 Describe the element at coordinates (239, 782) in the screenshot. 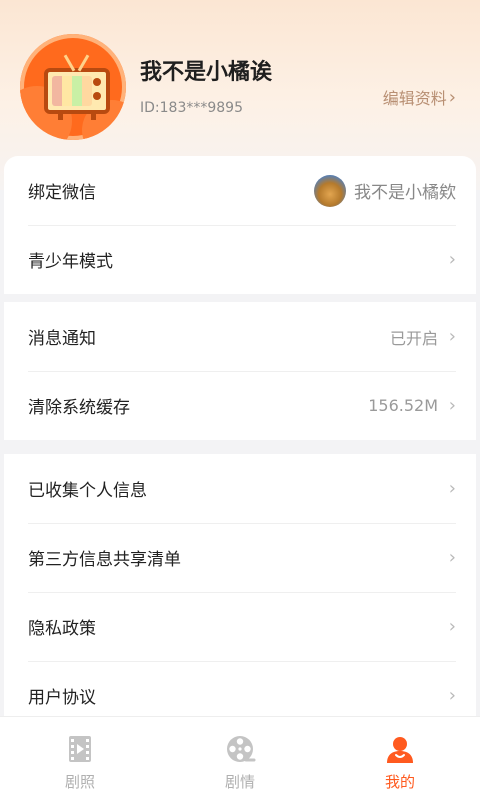

I see `tab-label: 剧情` at that location.